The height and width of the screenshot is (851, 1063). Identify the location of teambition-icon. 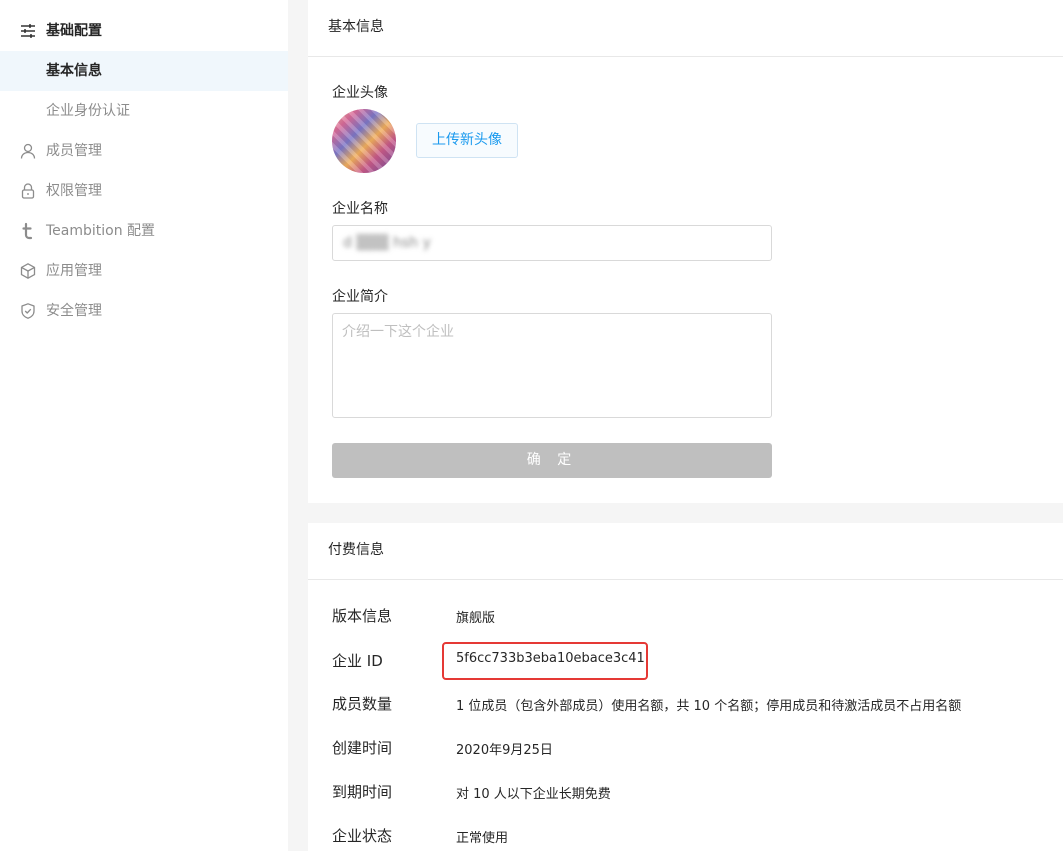
(28, 231).